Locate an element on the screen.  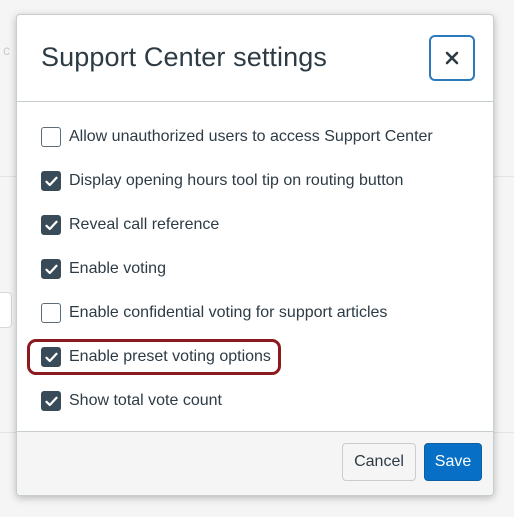
close-button is located at coordinates (452, 58).